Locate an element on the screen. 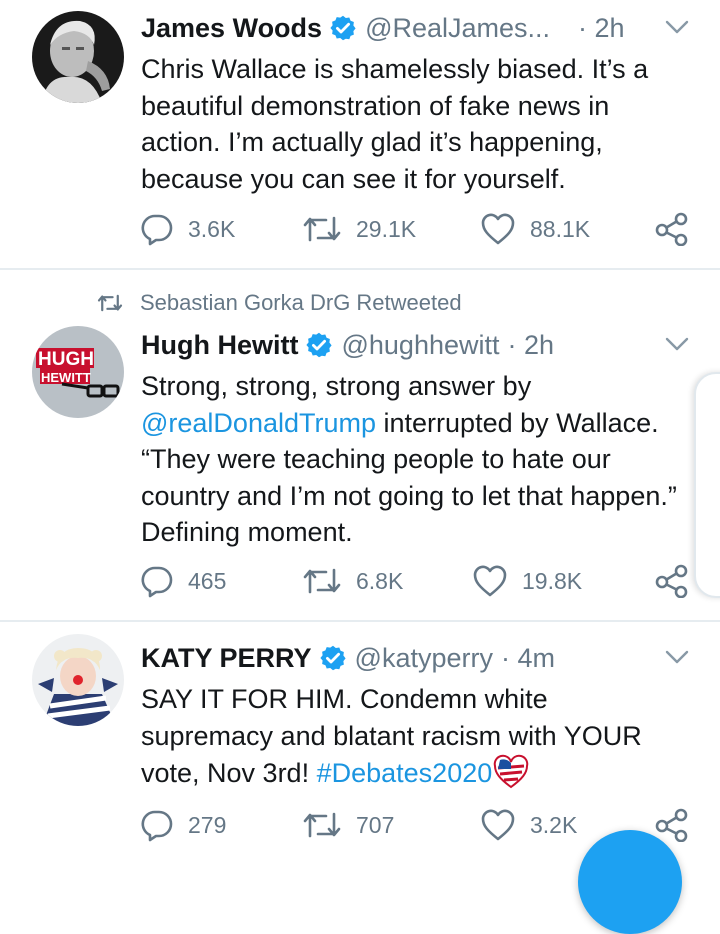 This screenshot has height=934, width=720. reply-count: 3.6K is located at coordinates (212, 228).